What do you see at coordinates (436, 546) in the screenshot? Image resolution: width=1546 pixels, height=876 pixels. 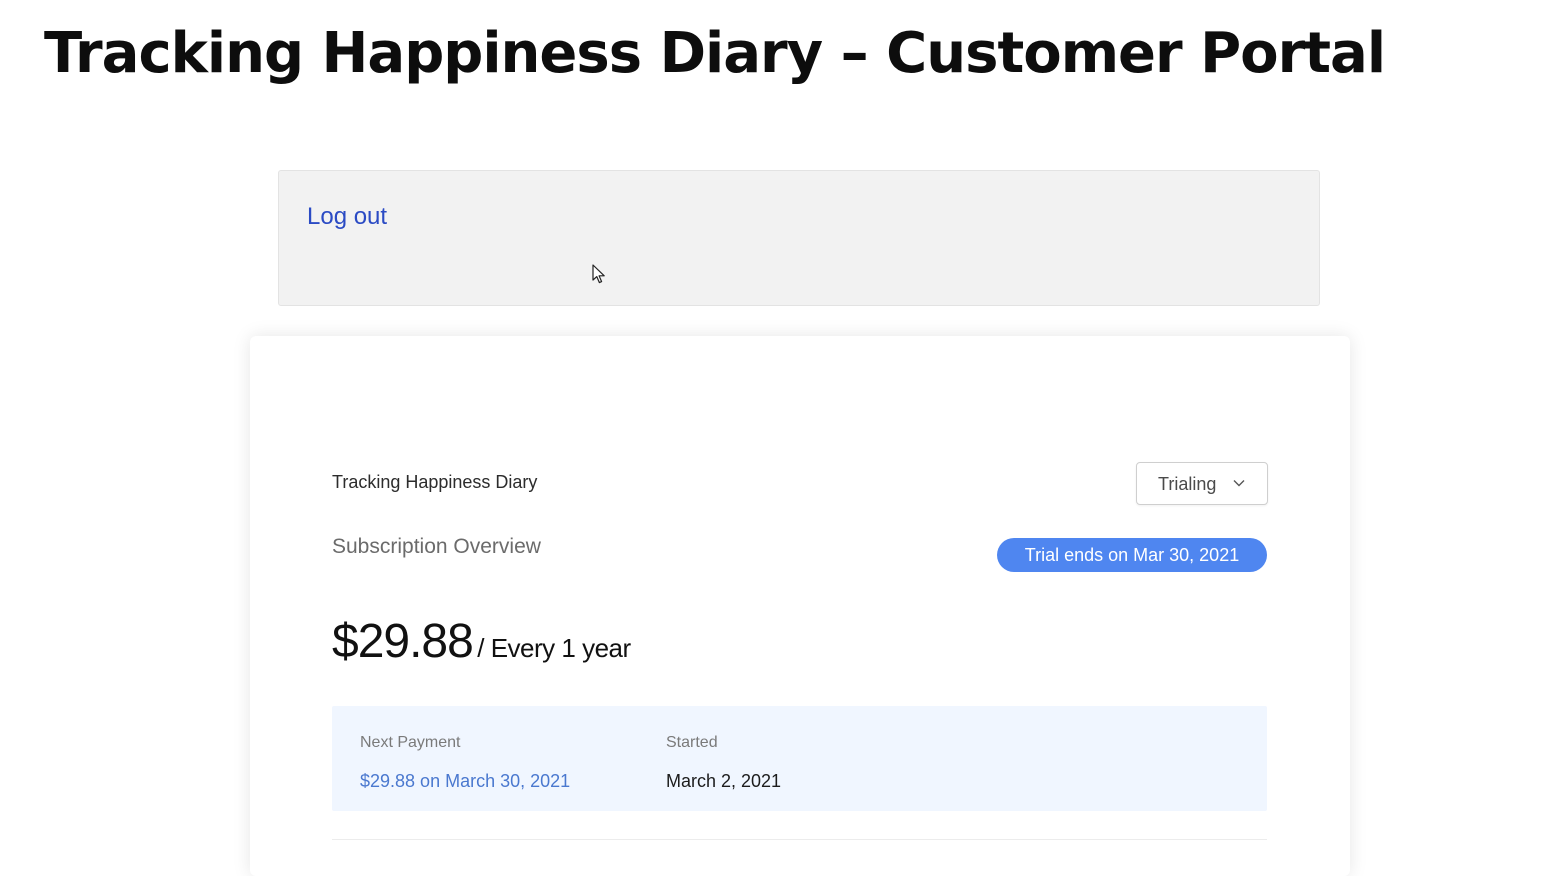 I see `subscription-overview-heading: Subscription Overview` at bounding box center [436, 546].